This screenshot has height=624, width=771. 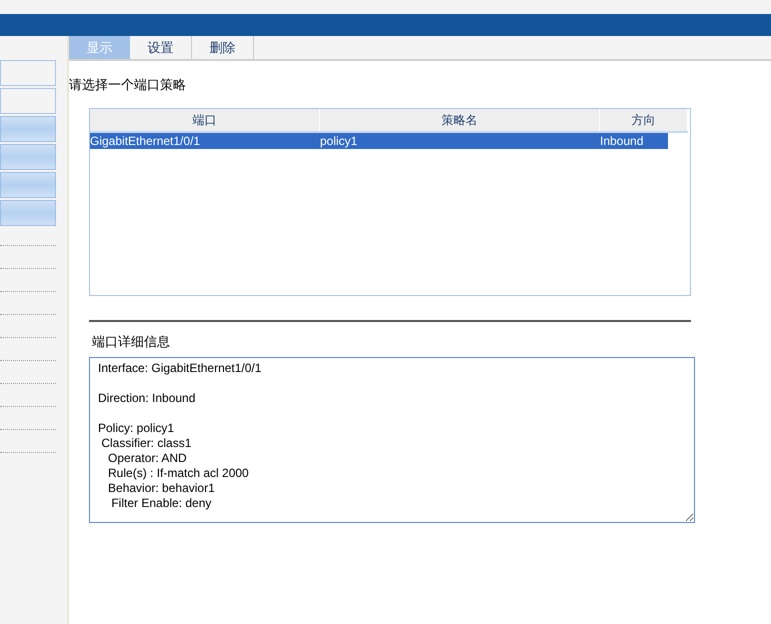 I want to click on table-cell-text: policy1, so click(x=339, y=140).